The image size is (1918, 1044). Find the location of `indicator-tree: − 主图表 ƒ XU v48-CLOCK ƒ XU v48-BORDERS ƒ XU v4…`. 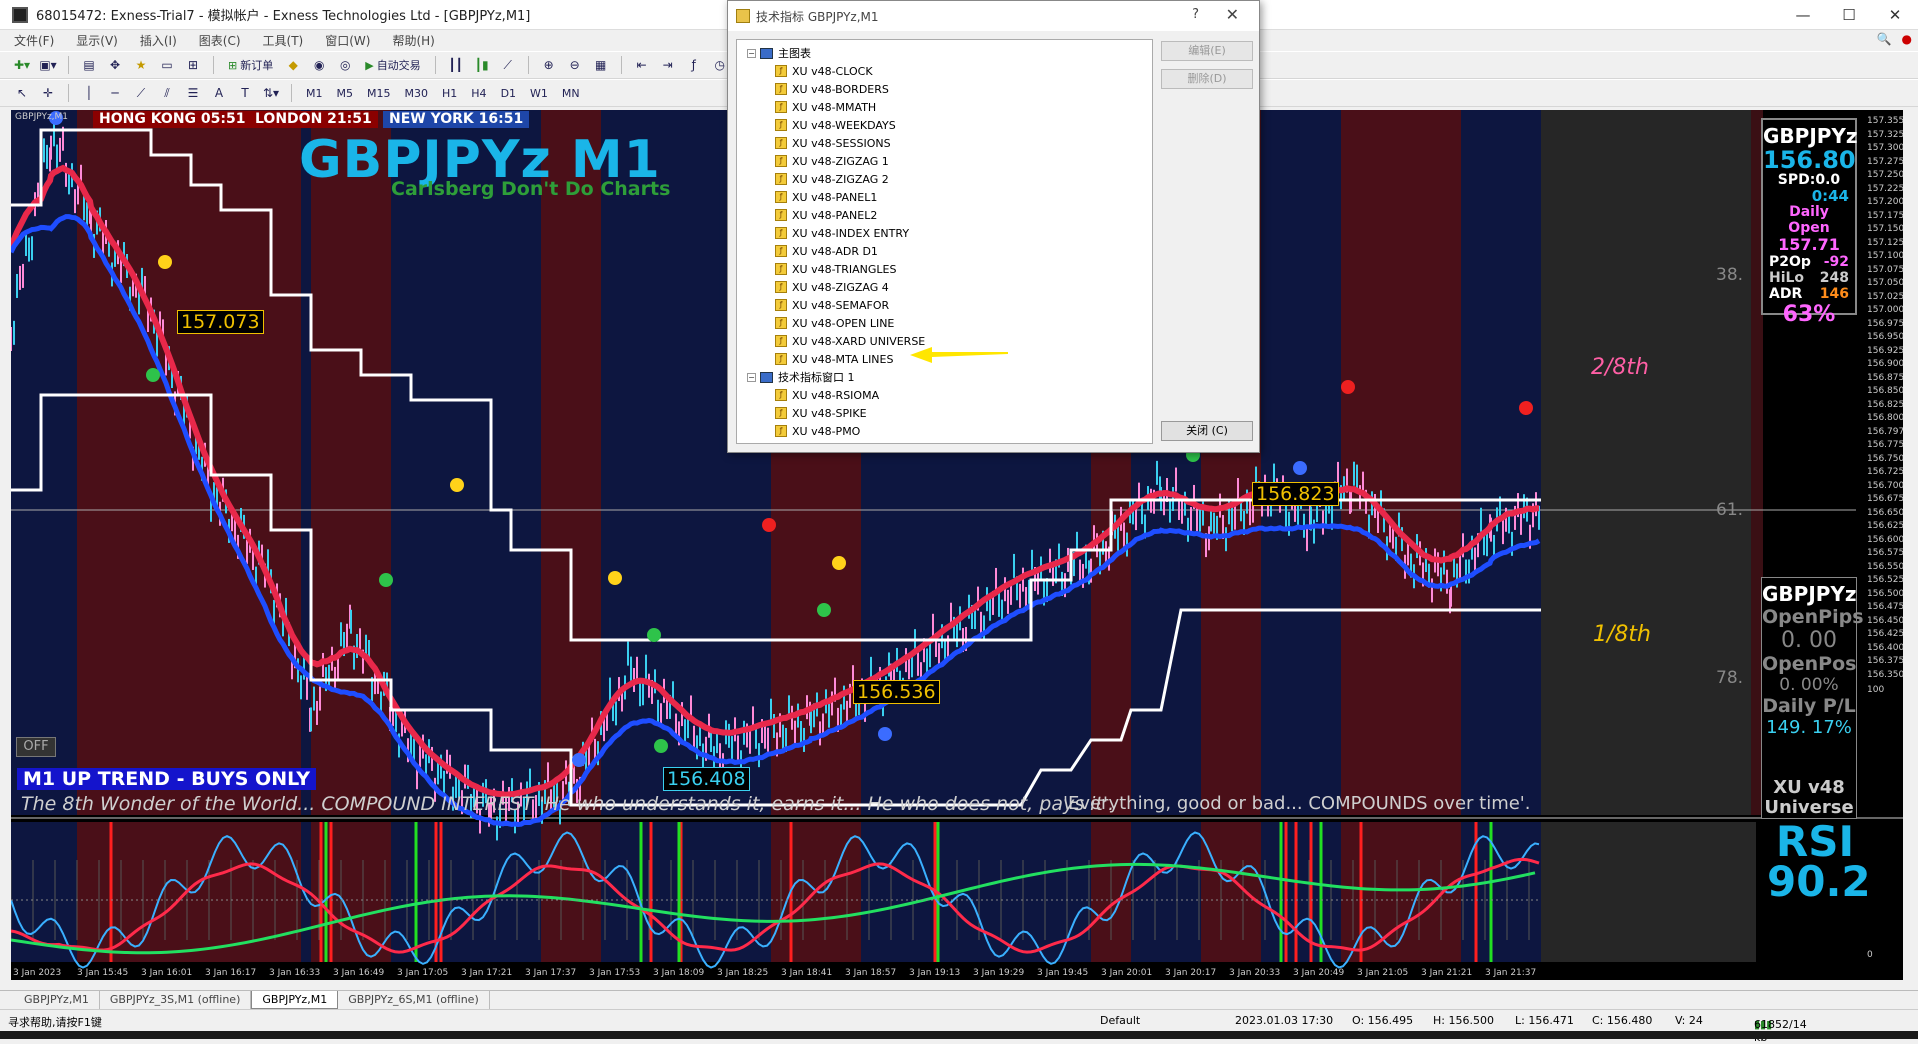

indicator-tree: − 主图表 ƒ XU v48-CLOCK ƒ XU v48-BORDERS ƒ XU v4… is located at coordinates (944, 241).